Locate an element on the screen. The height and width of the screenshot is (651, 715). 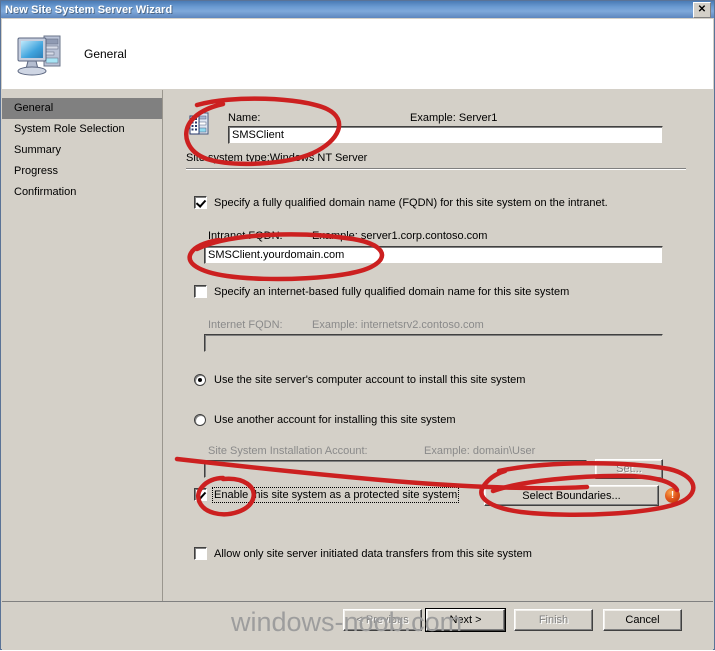
sidebar-item-progress: Progress is located at coordinates (82, 171).